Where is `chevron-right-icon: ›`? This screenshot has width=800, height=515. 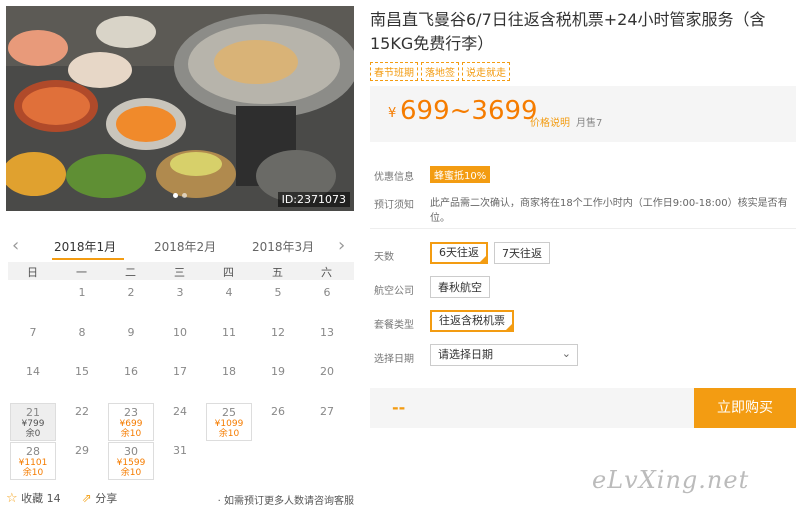 chevron-right-icon: › is located at coordinates (341, 246).